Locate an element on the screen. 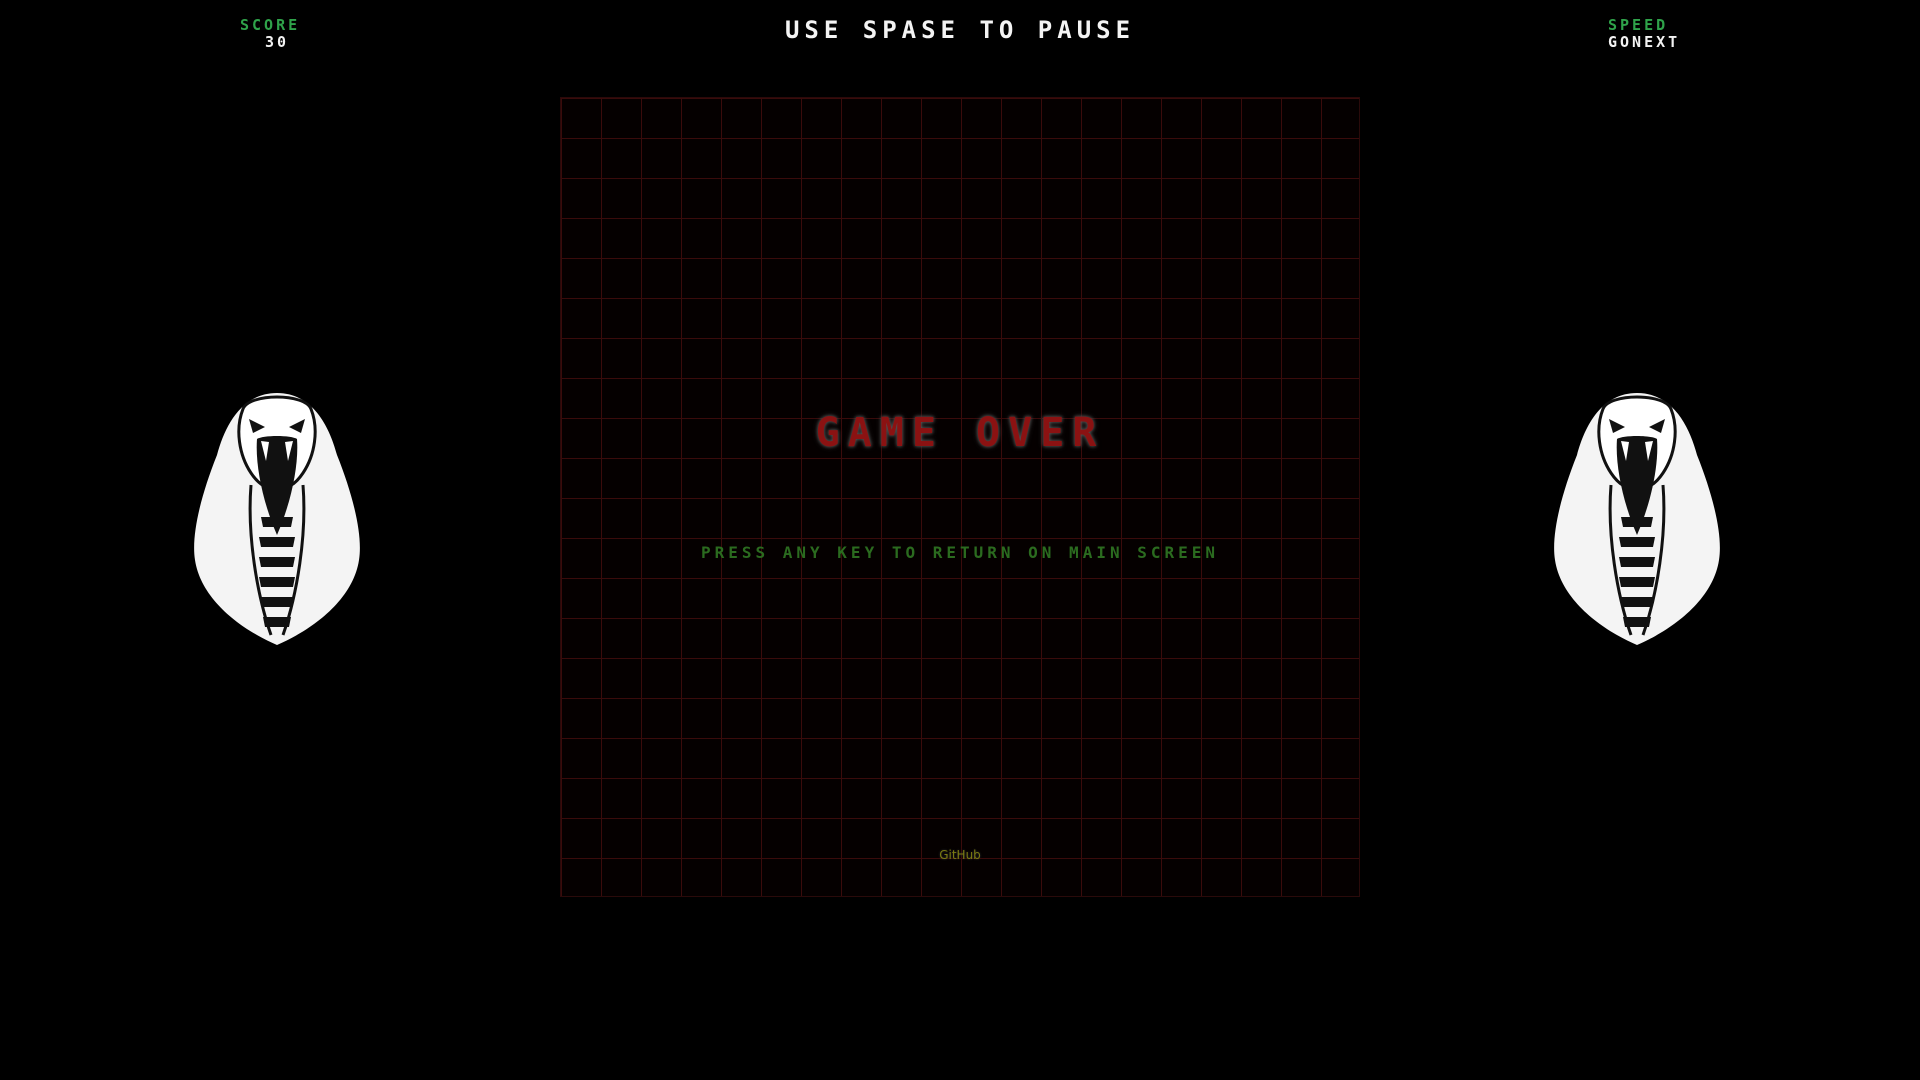 The width and height of the screenshot is (1920, 1080). speed-label: SPEED is located at coordinates (1638, 25).